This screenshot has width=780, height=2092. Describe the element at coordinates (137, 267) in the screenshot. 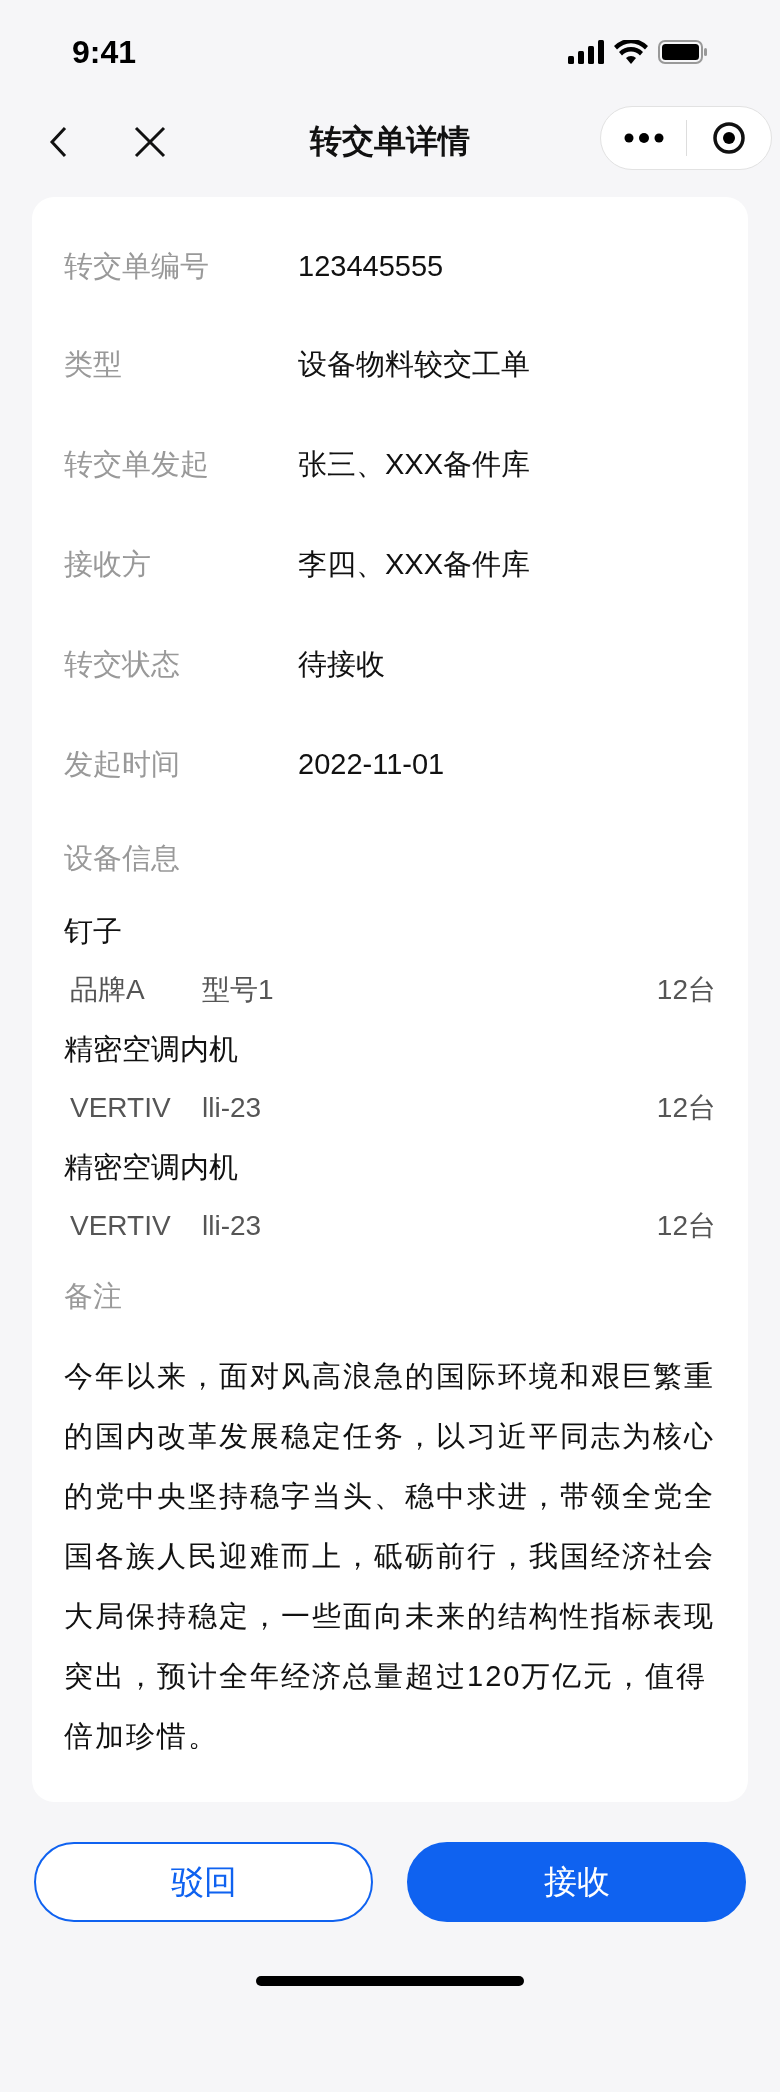

I see `field-label: 转交单编号` at that location.